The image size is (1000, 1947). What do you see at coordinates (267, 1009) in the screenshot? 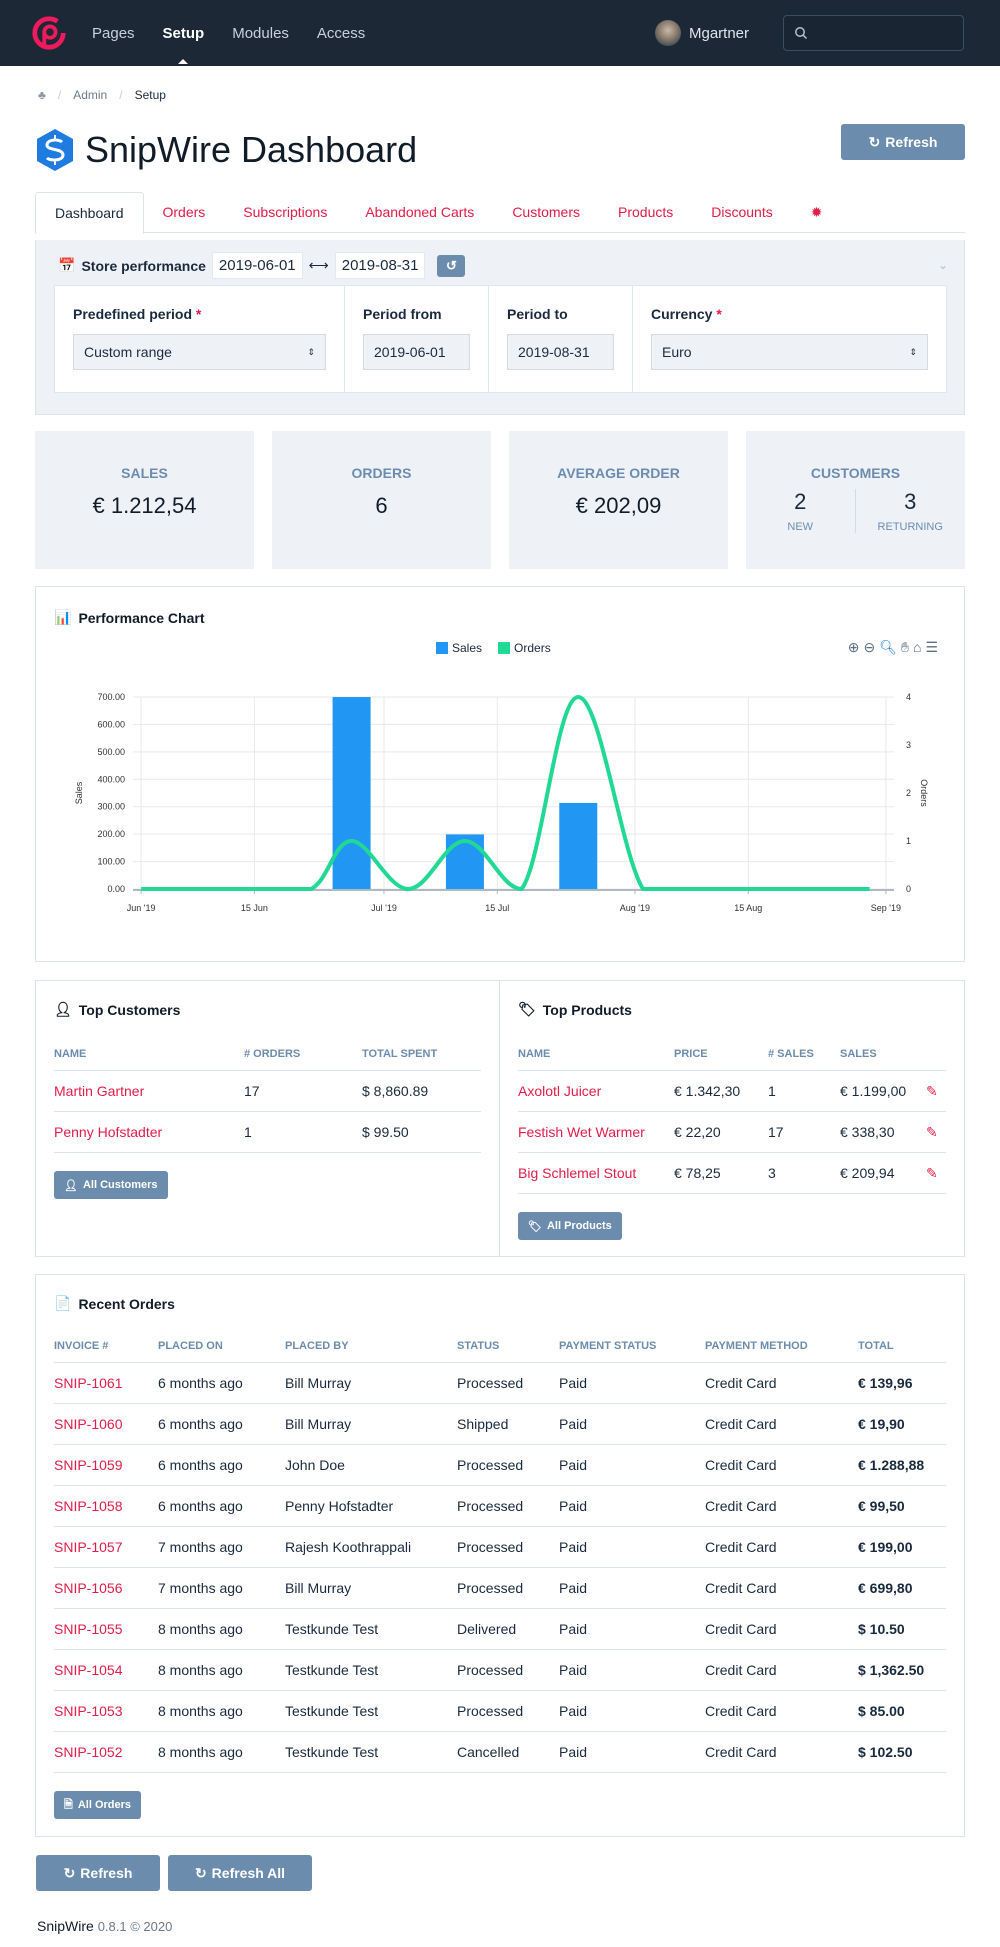
I see `top-customers-title: 👤︎ Top Customers` at bounding box center [267, 1009].